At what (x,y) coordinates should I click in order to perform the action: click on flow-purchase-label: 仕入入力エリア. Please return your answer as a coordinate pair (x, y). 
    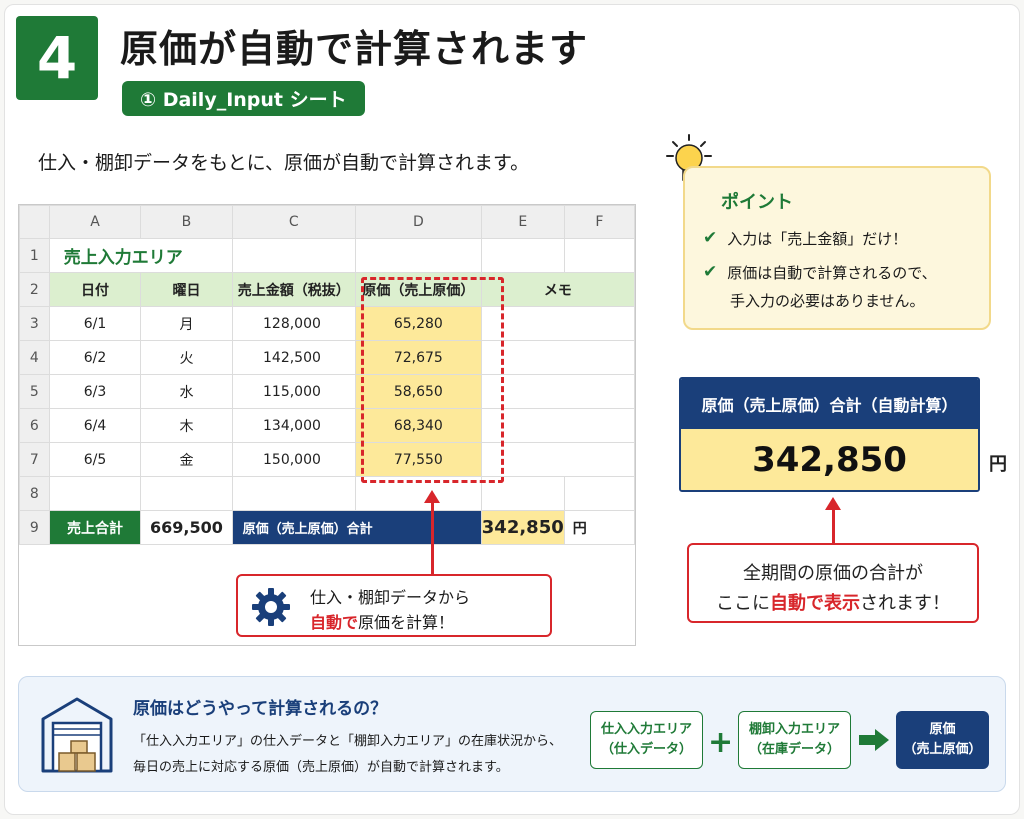
    Looking at the image, I should click on (646, 729).